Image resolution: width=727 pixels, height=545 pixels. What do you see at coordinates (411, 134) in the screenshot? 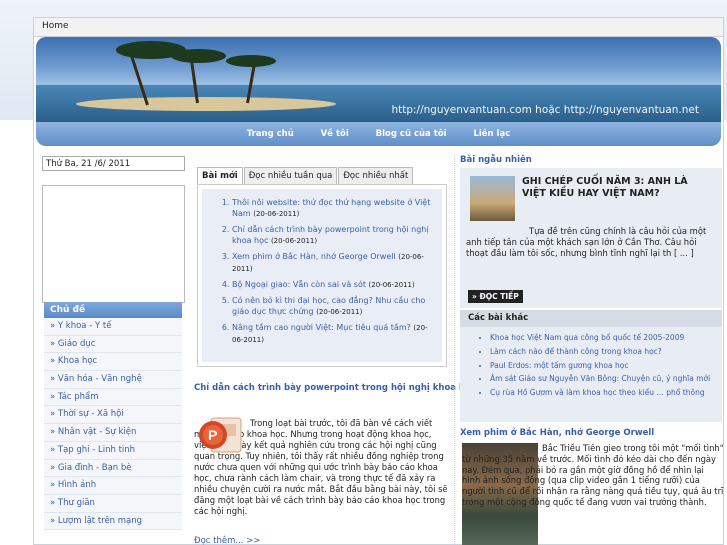
I see `nav-old-blog: Blog cũ của tôi` at bounding box center [411, 134].